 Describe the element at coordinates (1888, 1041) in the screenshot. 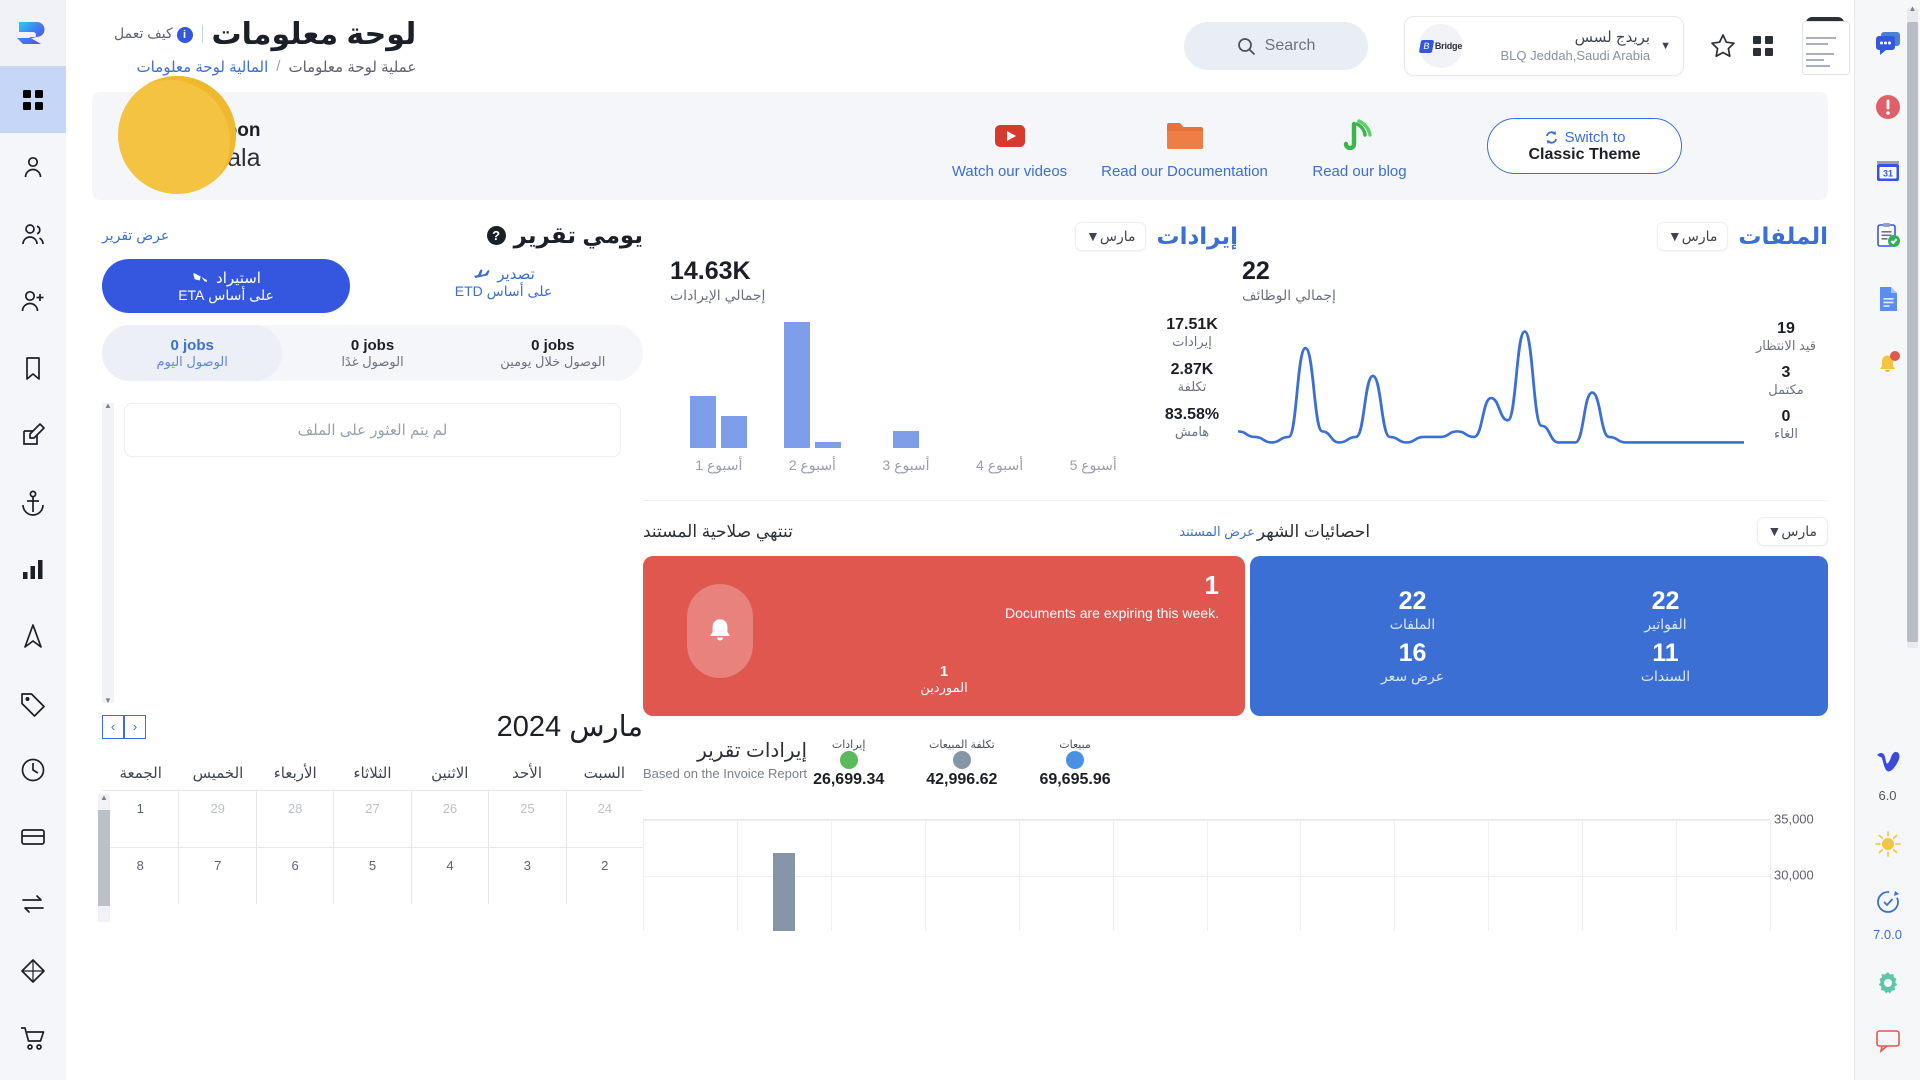

I see `comment-icon` at that location.